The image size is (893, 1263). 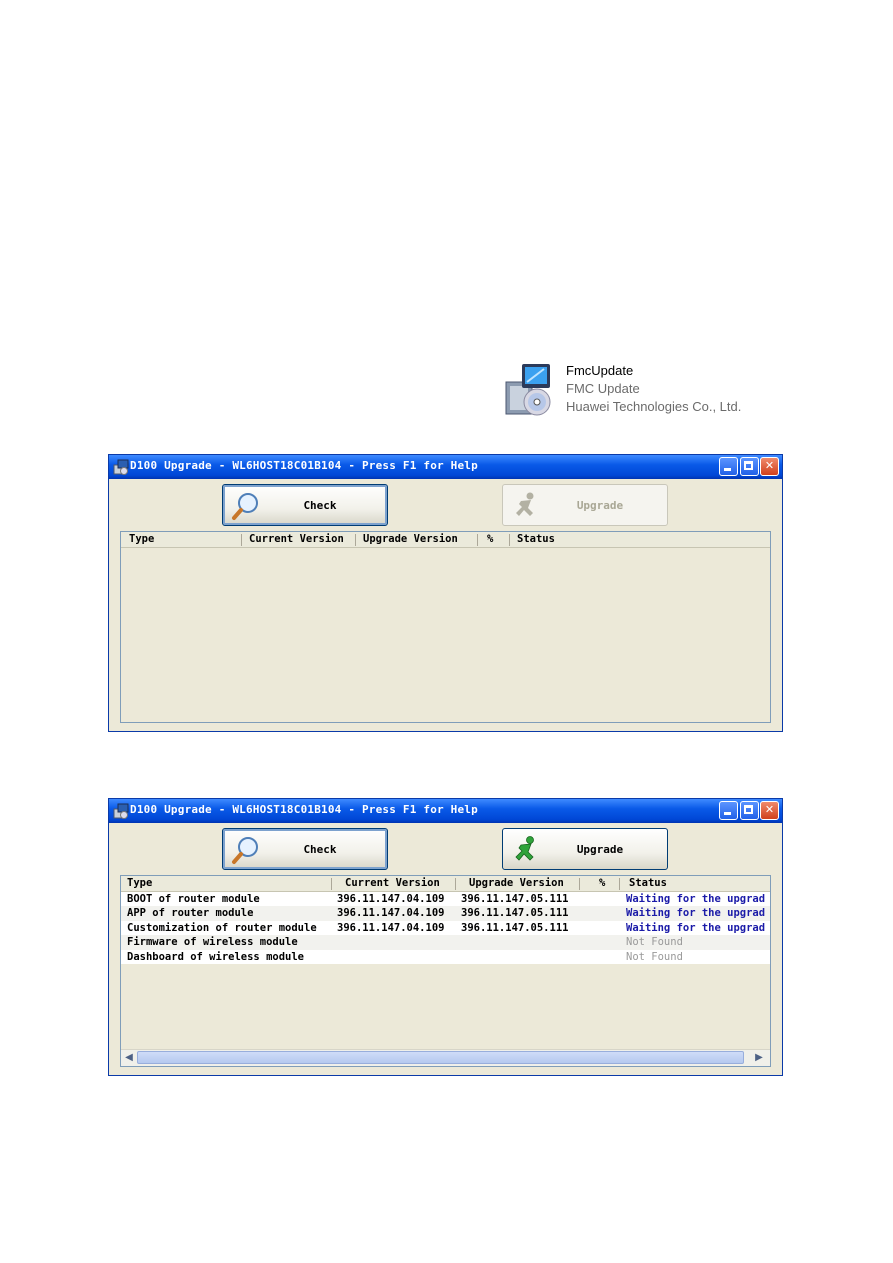 What do you see at coordinates (759, 1058) in the screenshot?
I see `scroll-right-icon: ▶` at bounding box center [759, 1058].